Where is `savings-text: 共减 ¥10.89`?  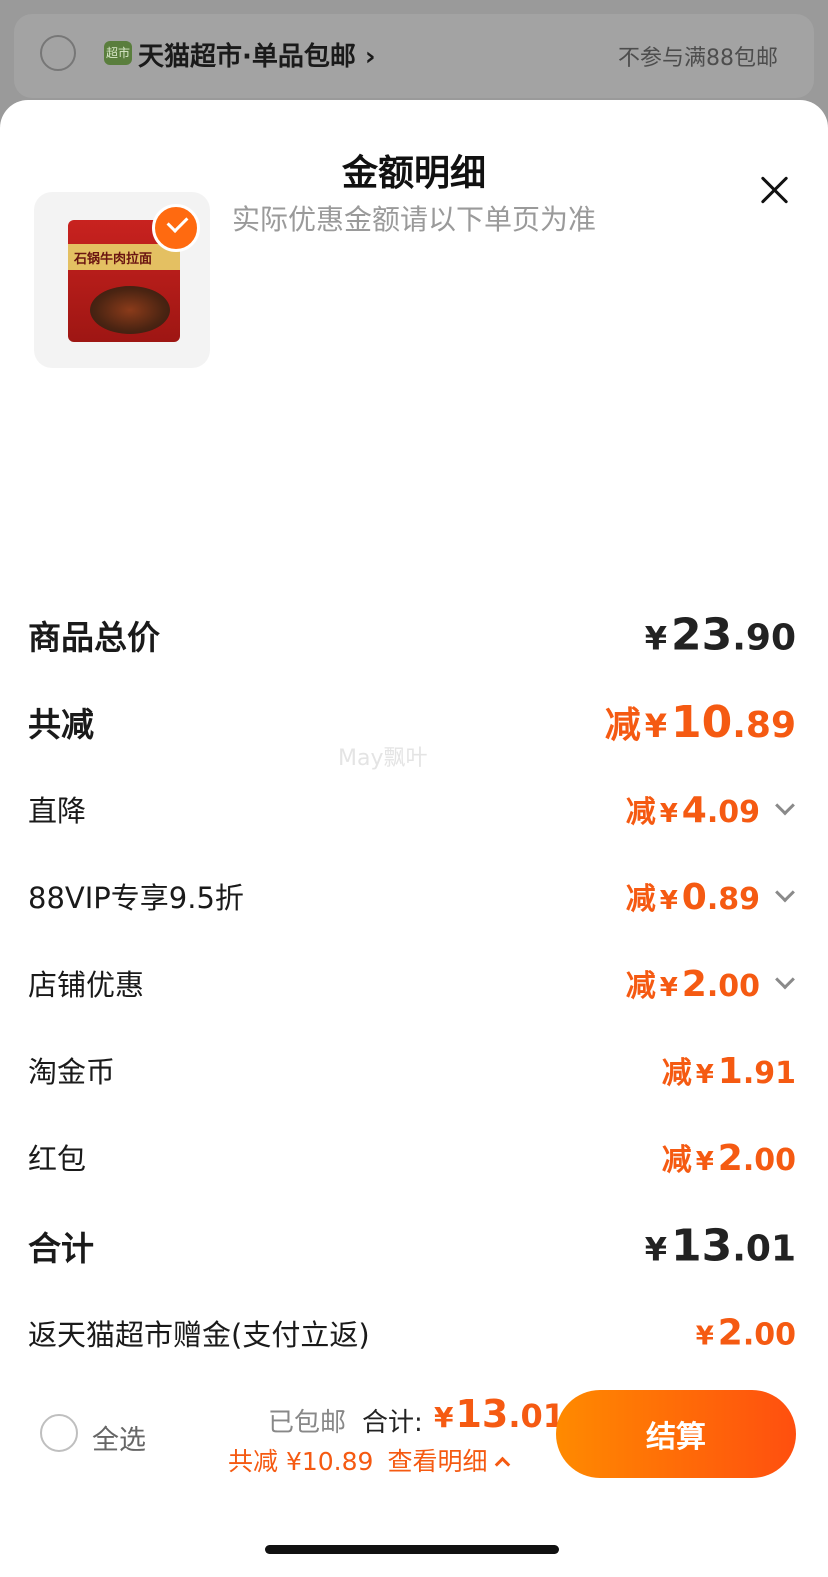 savings-text: 共减 ¥10.89 is located at coordinates (301, 1461).